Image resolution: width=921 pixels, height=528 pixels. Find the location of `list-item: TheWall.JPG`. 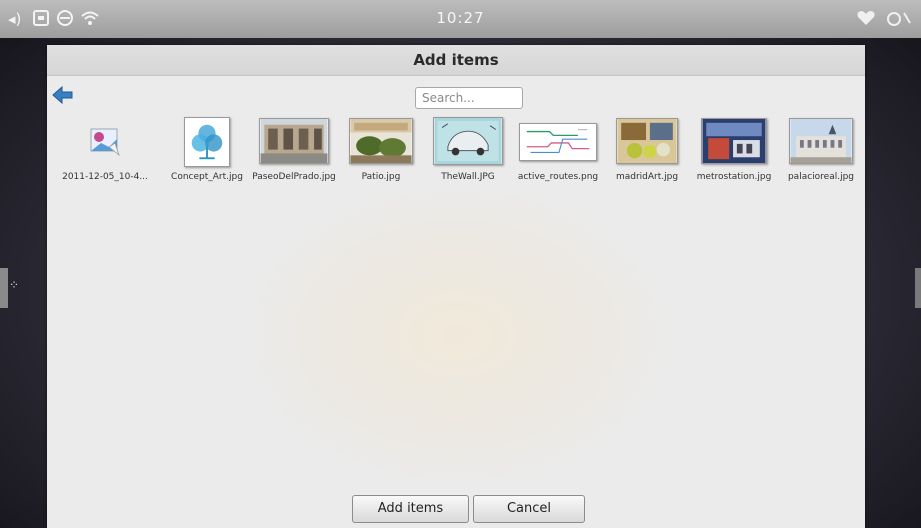

list-item: TheWall.JPG is located at coordinates (468, 155).